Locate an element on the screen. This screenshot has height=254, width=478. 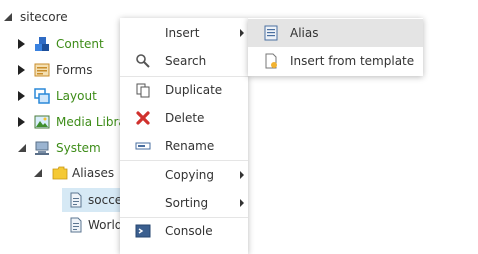
menu-item-search: Search is located at coordinates (184, 61).